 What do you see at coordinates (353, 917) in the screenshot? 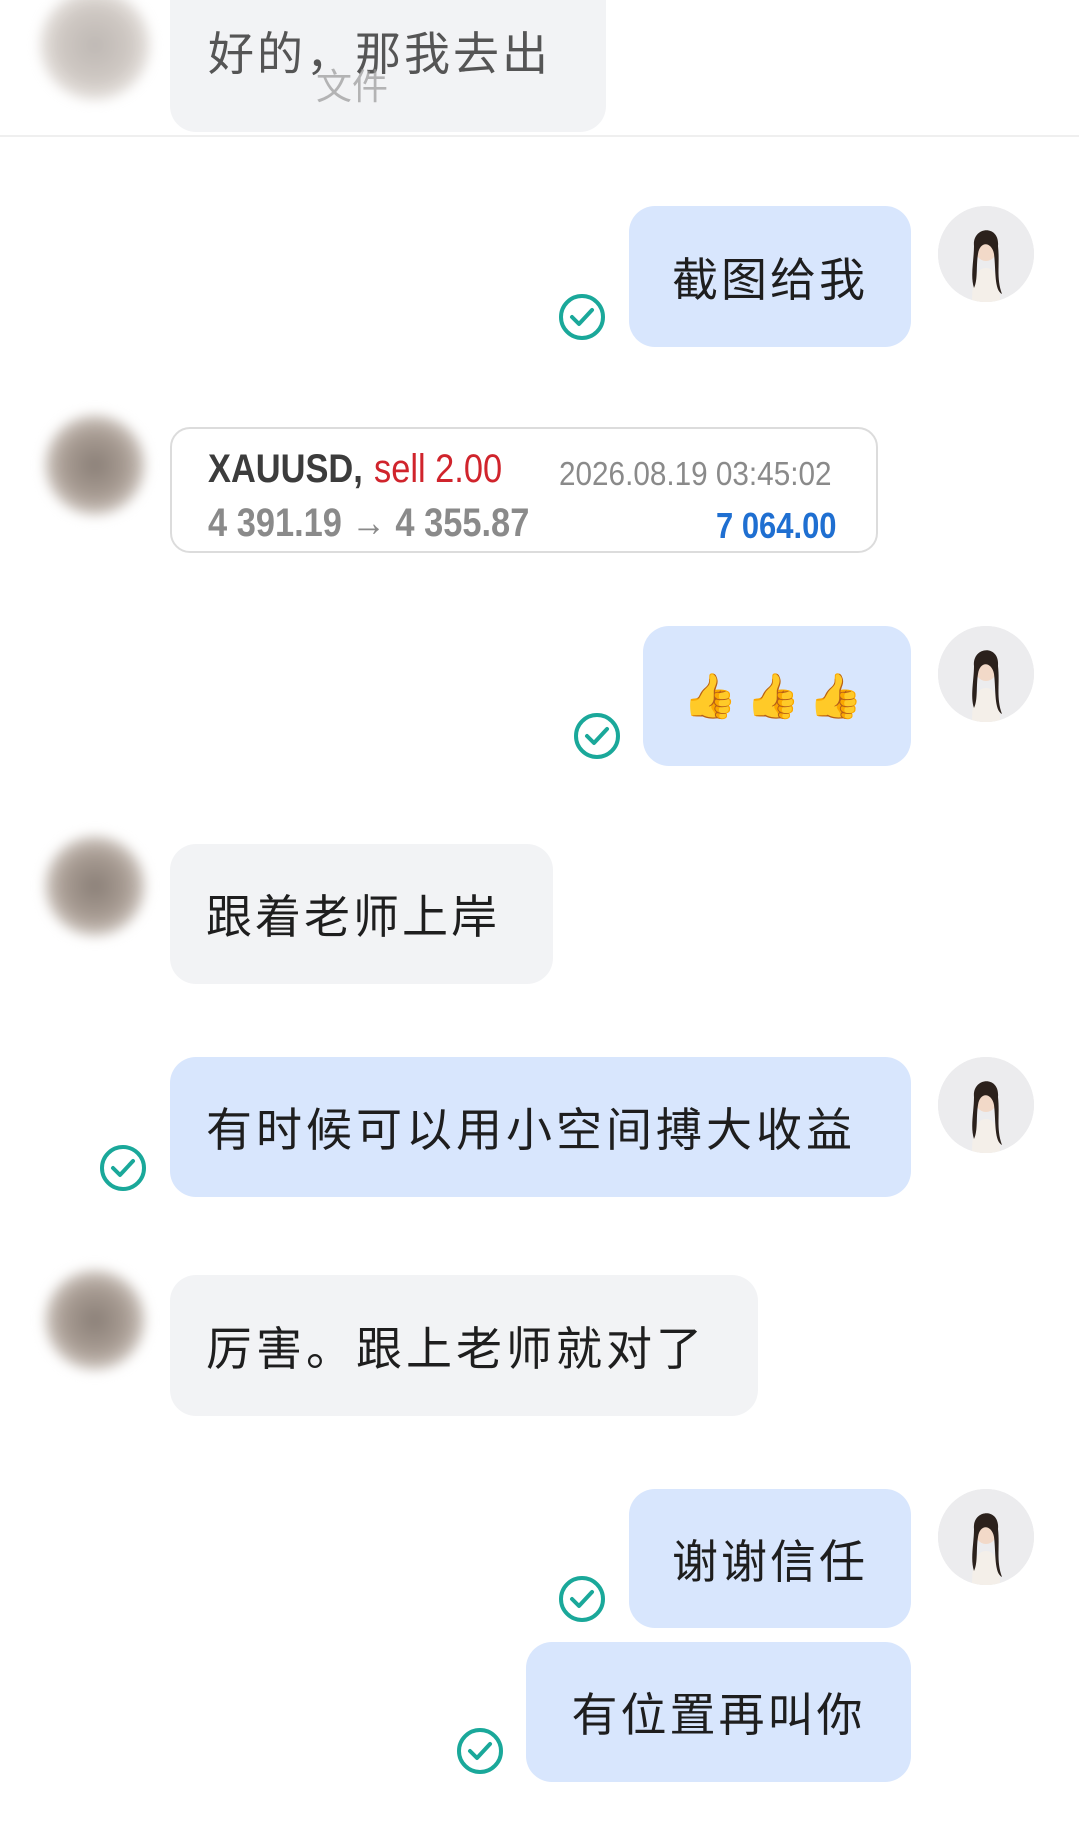
I see `message-text: 跟着老师上岸` at bounding box center [353, 917].